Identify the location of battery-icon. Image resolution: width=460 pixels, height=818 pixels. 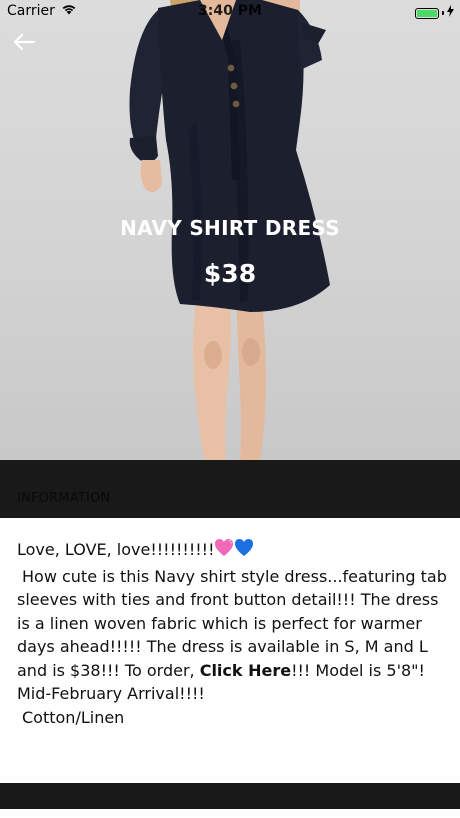
(434, 13).